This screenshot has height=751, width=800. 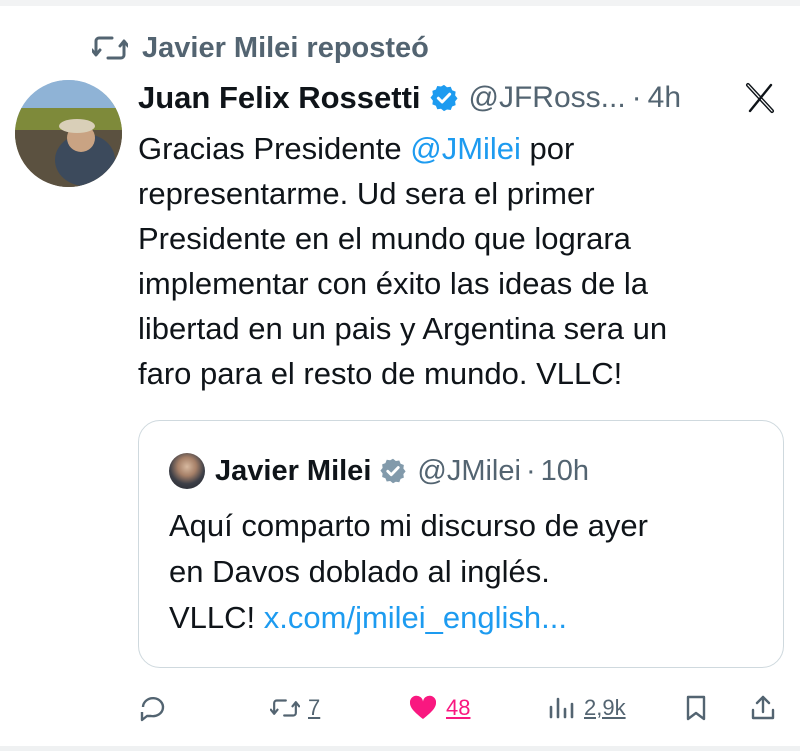 I want to click on share-icon, so click(x=763, y=707).